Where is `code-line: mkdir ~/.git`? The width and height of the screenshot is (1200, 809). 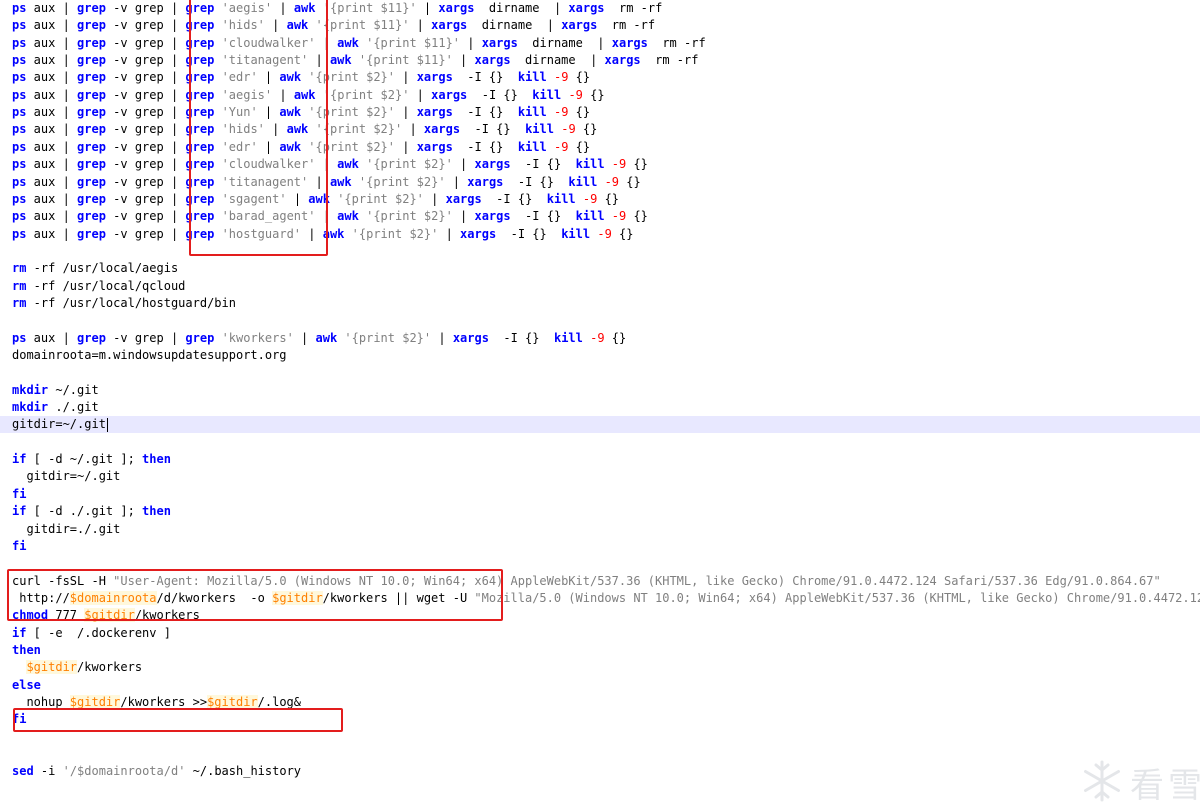
code-line: mkdir ~/.git is located at coordinates (606, 390).